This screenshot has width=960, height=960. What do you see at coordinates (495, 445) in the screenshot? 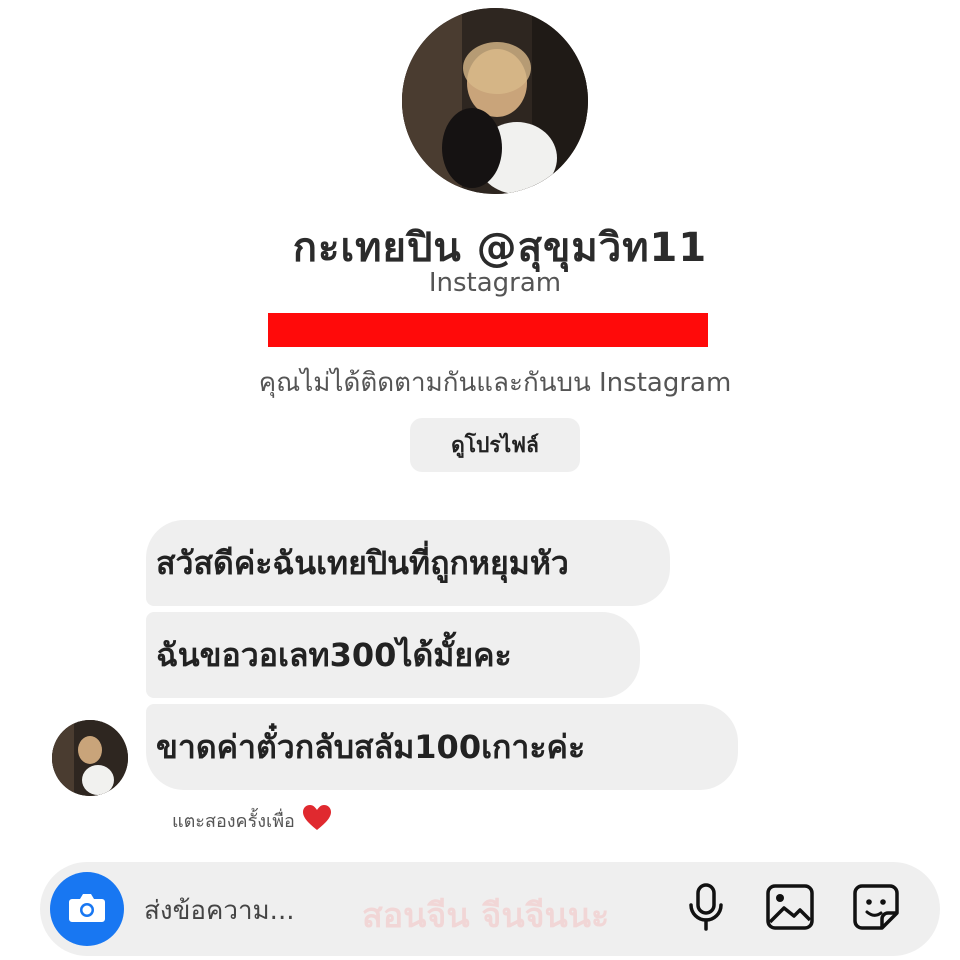
I see `view-profile-button: ดูโปรไฟล์` at bounding box center [495, 445].